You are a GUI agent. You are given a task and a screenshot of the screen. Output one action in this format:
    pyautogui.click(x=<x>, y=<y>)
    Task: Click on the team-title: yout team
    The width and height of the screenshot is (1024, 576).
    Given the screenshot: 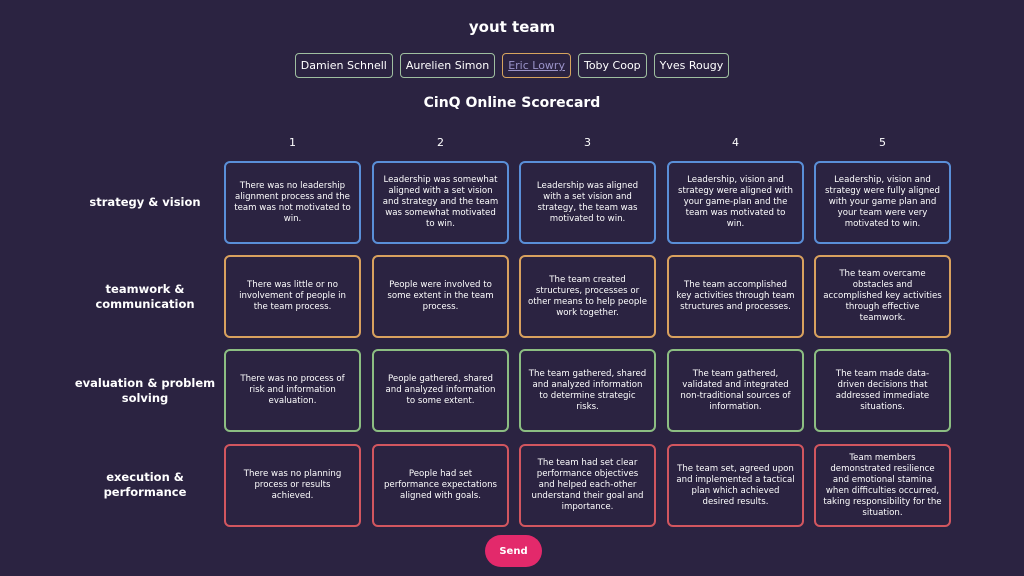 What is the action you would take?
    pyautogui.click(x=512, y=27)
    